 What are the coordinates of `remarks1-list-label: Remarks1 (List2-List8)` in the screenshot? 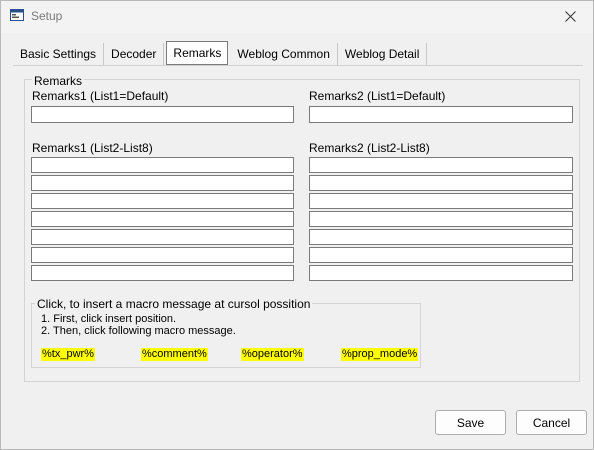 It's located at (92, 148).